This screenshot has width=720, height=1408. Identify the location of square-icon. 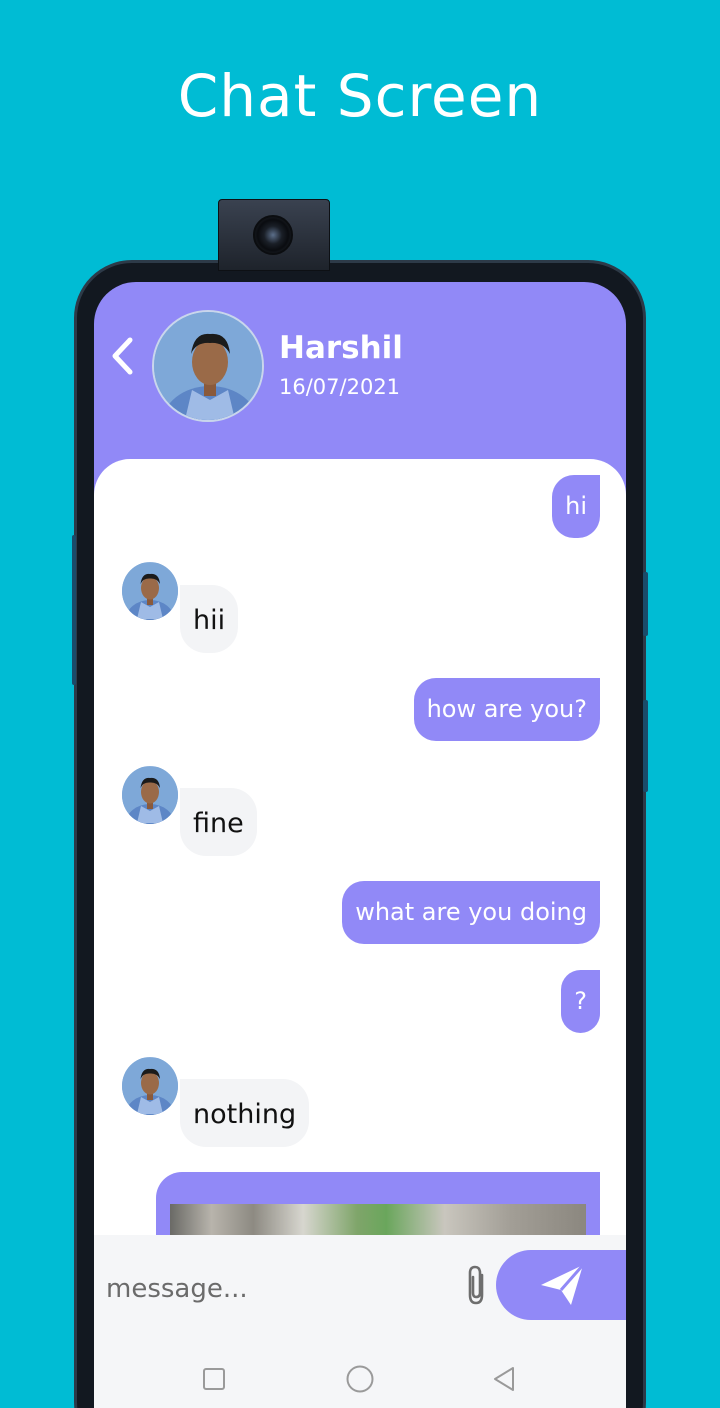
(214, 1379).